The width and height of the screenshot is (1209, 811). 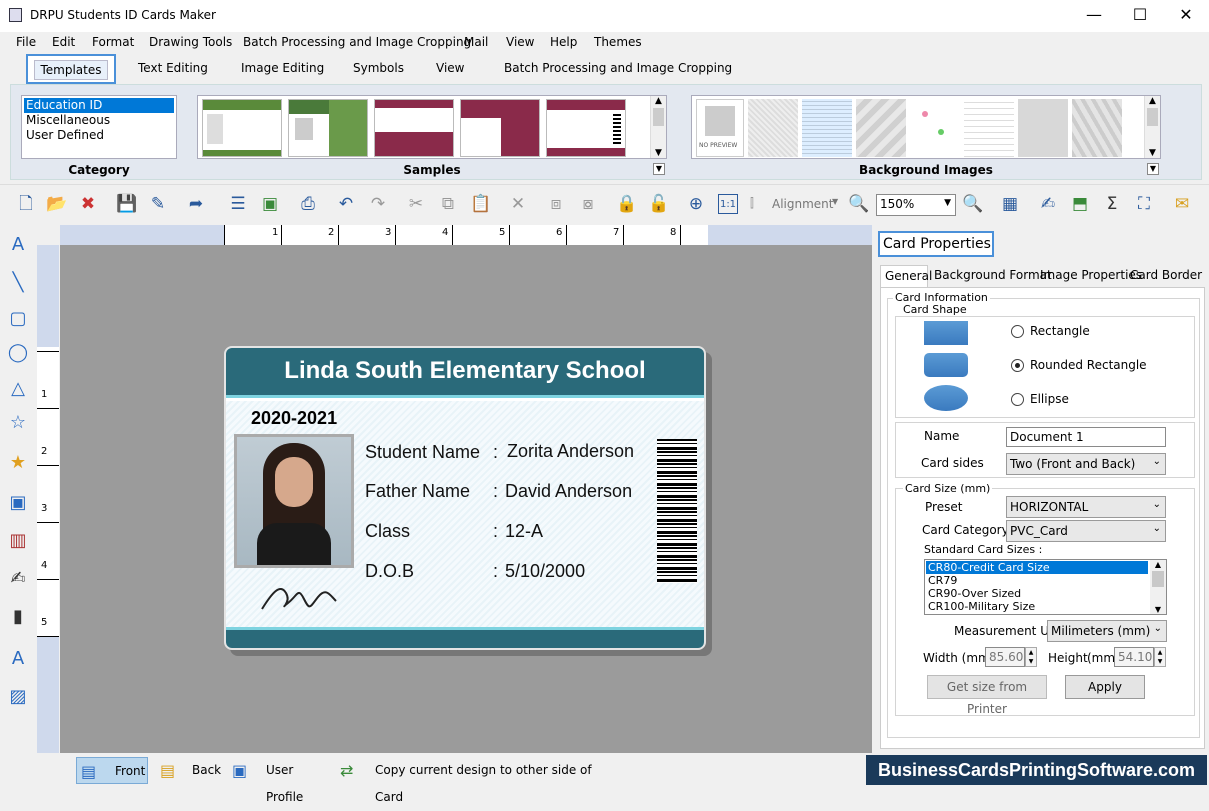 I want to click on tab-view: View, so click(x=450, y=68).